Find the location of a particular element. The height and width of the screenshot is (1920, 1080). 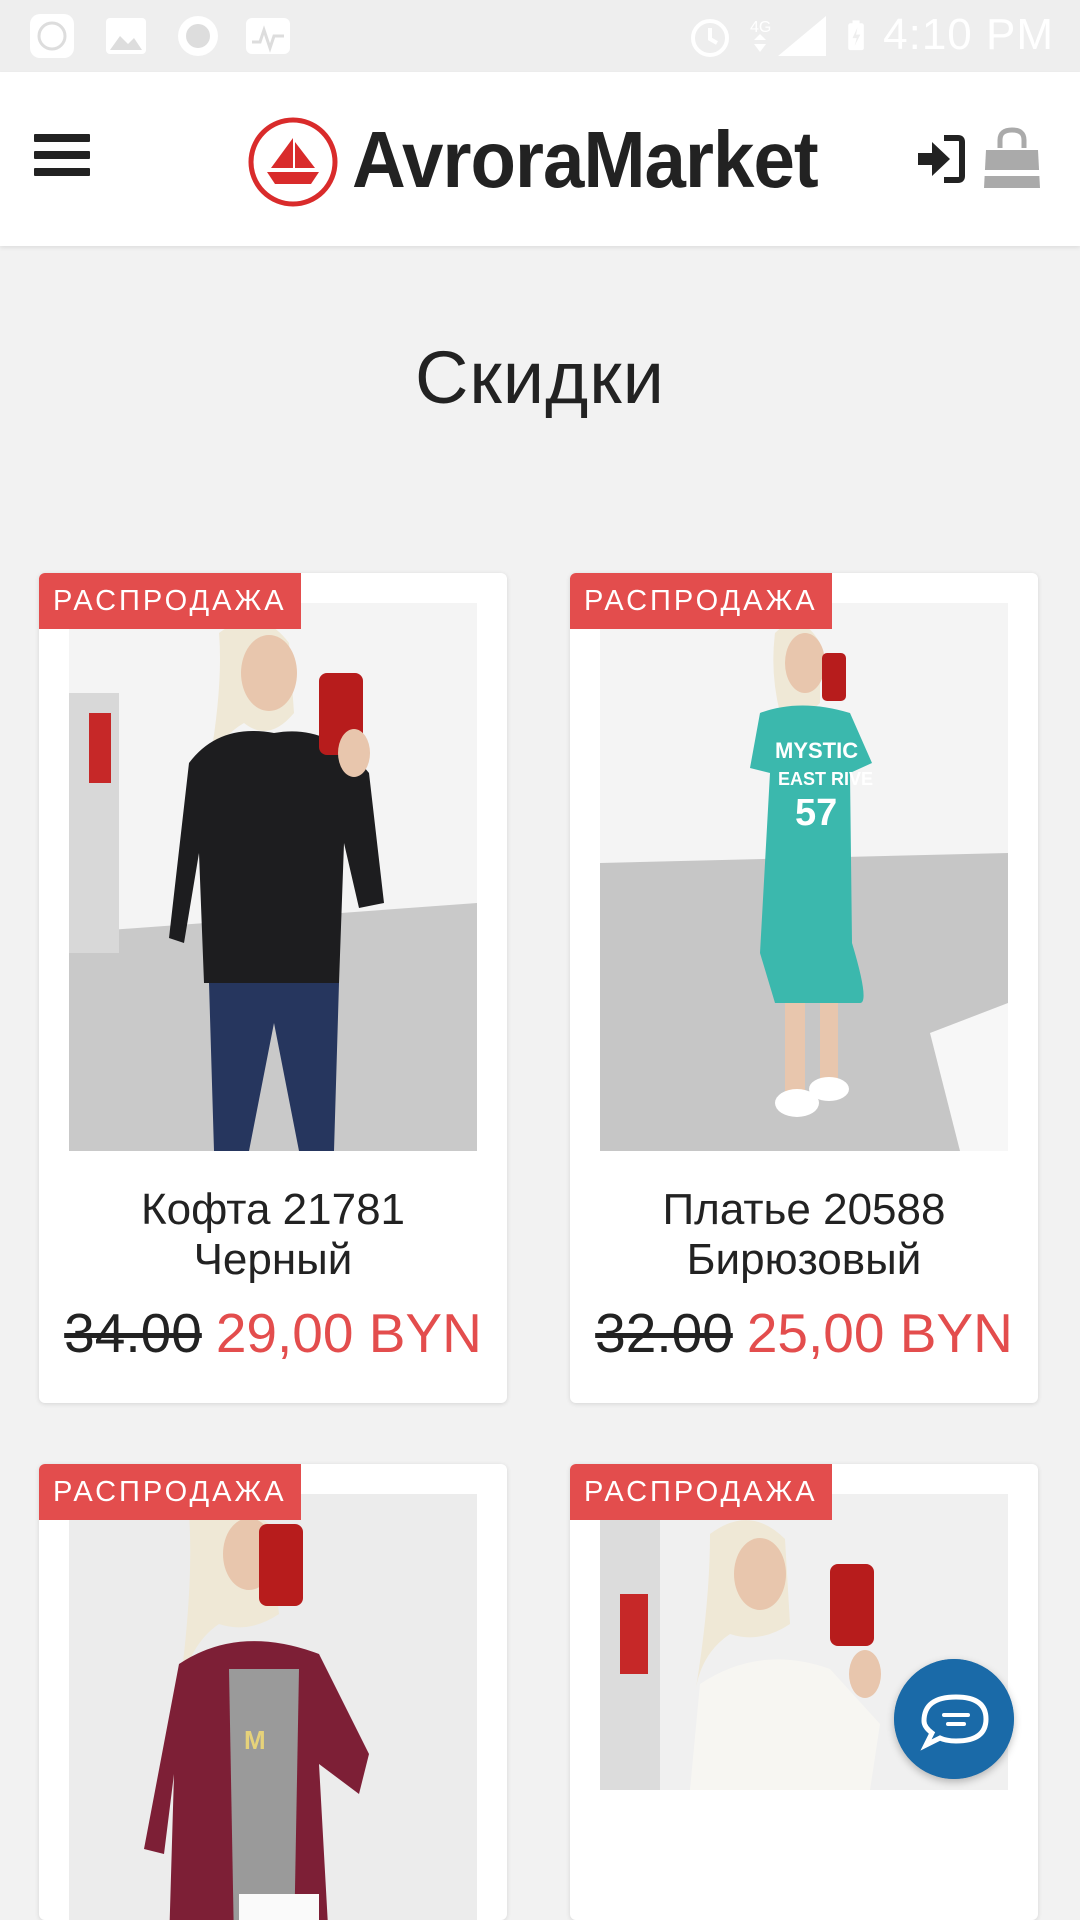

chat-button is located at coordinates (954, 1719).